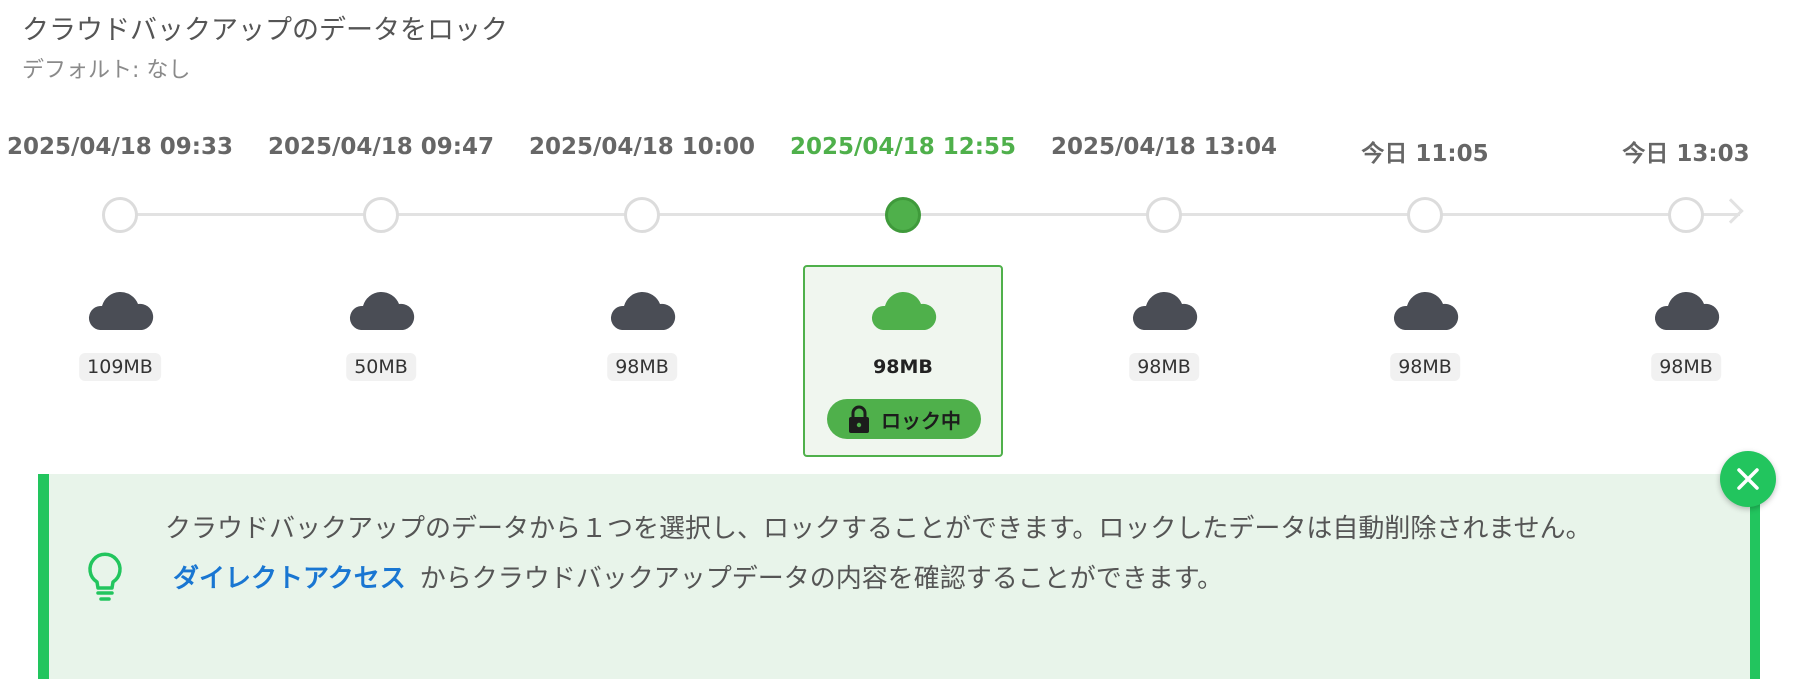 This screenshot has width=1794, height=692. What do you see at coordinates (642, 147) in the screenshot?
I see `snapshot-date: 2025/04/18 10:00` at bounding box center [642, 147].